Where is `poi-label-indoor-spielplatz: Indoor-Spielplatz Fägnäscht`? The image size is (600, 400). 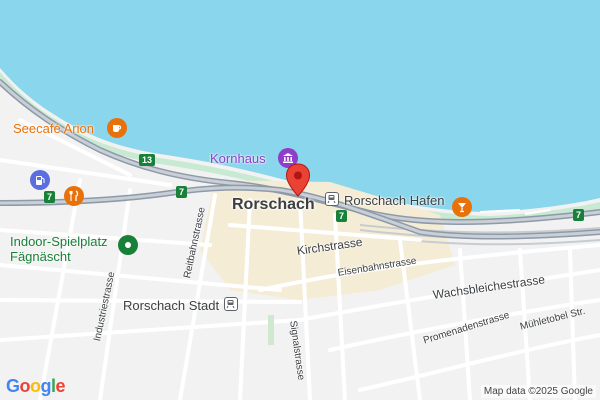 poi-label-indoor-spielplatz: Indoor-Spielplatz Fägnäscht is located at coordinates (59, 249).